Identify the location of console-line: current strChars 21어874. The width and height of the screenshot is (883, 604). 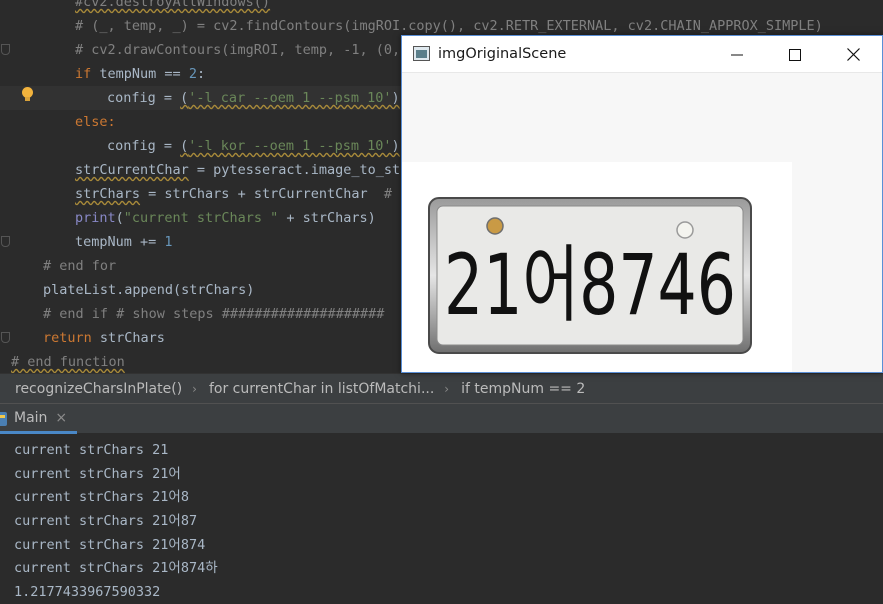
(110, 544).